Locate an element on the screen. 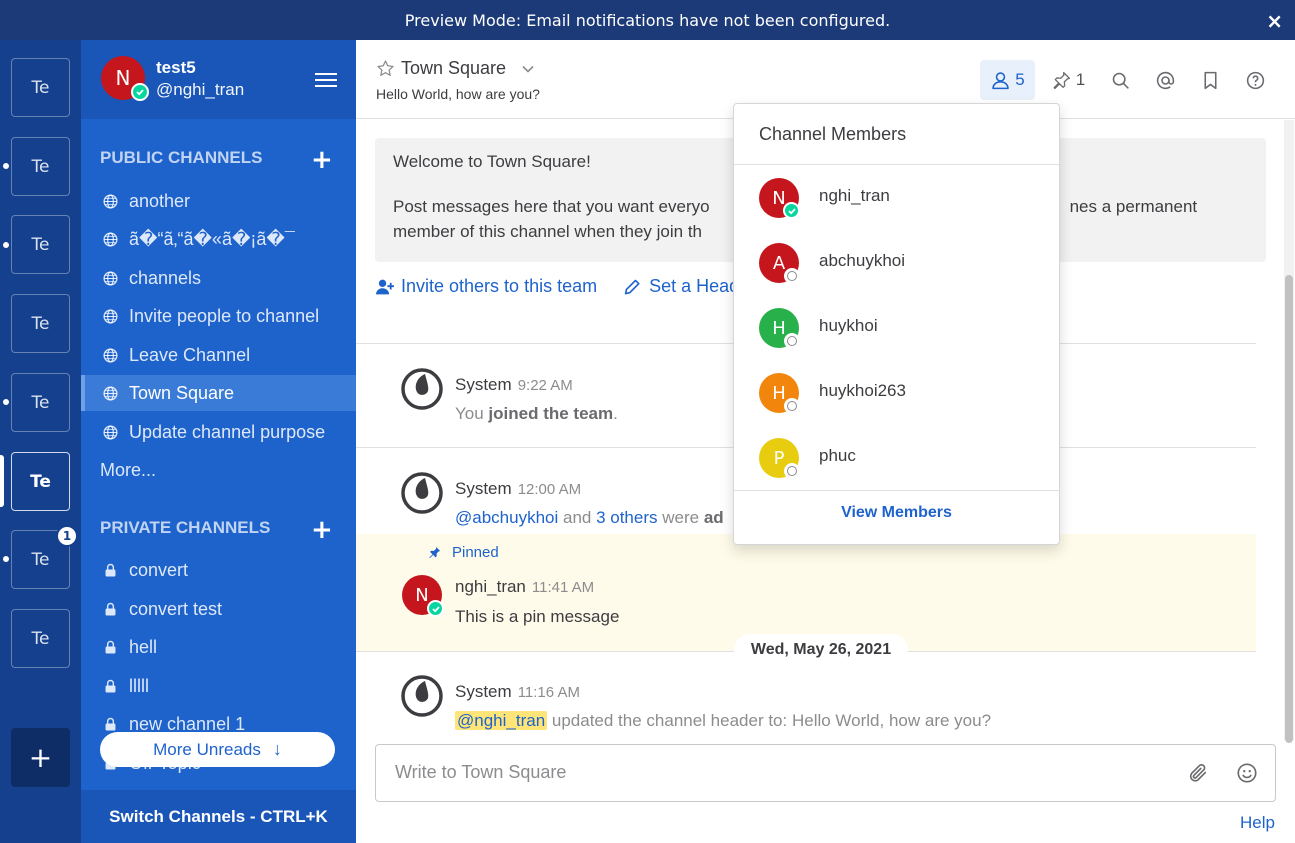 The image size is (1295, 843). post-avatar: N is located at coordinates (423, 596).